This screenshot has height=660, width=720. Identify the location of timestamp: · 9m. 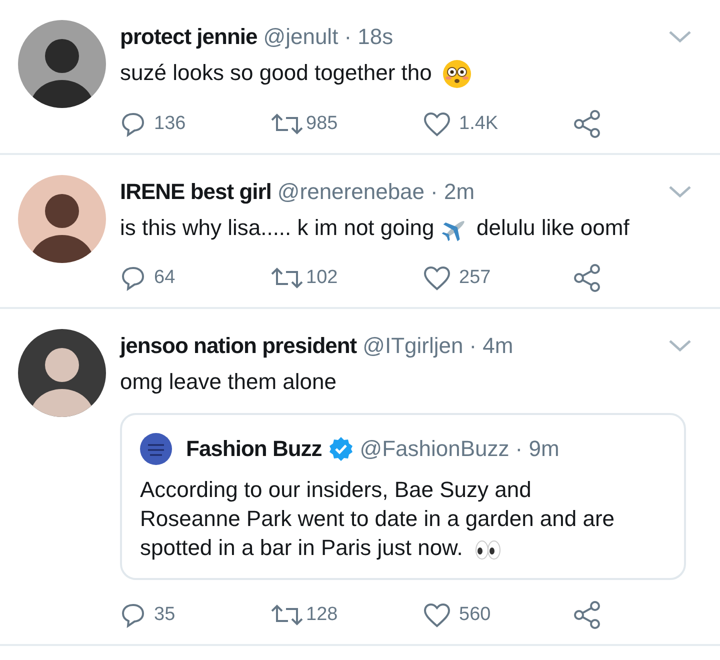
(537, 449).